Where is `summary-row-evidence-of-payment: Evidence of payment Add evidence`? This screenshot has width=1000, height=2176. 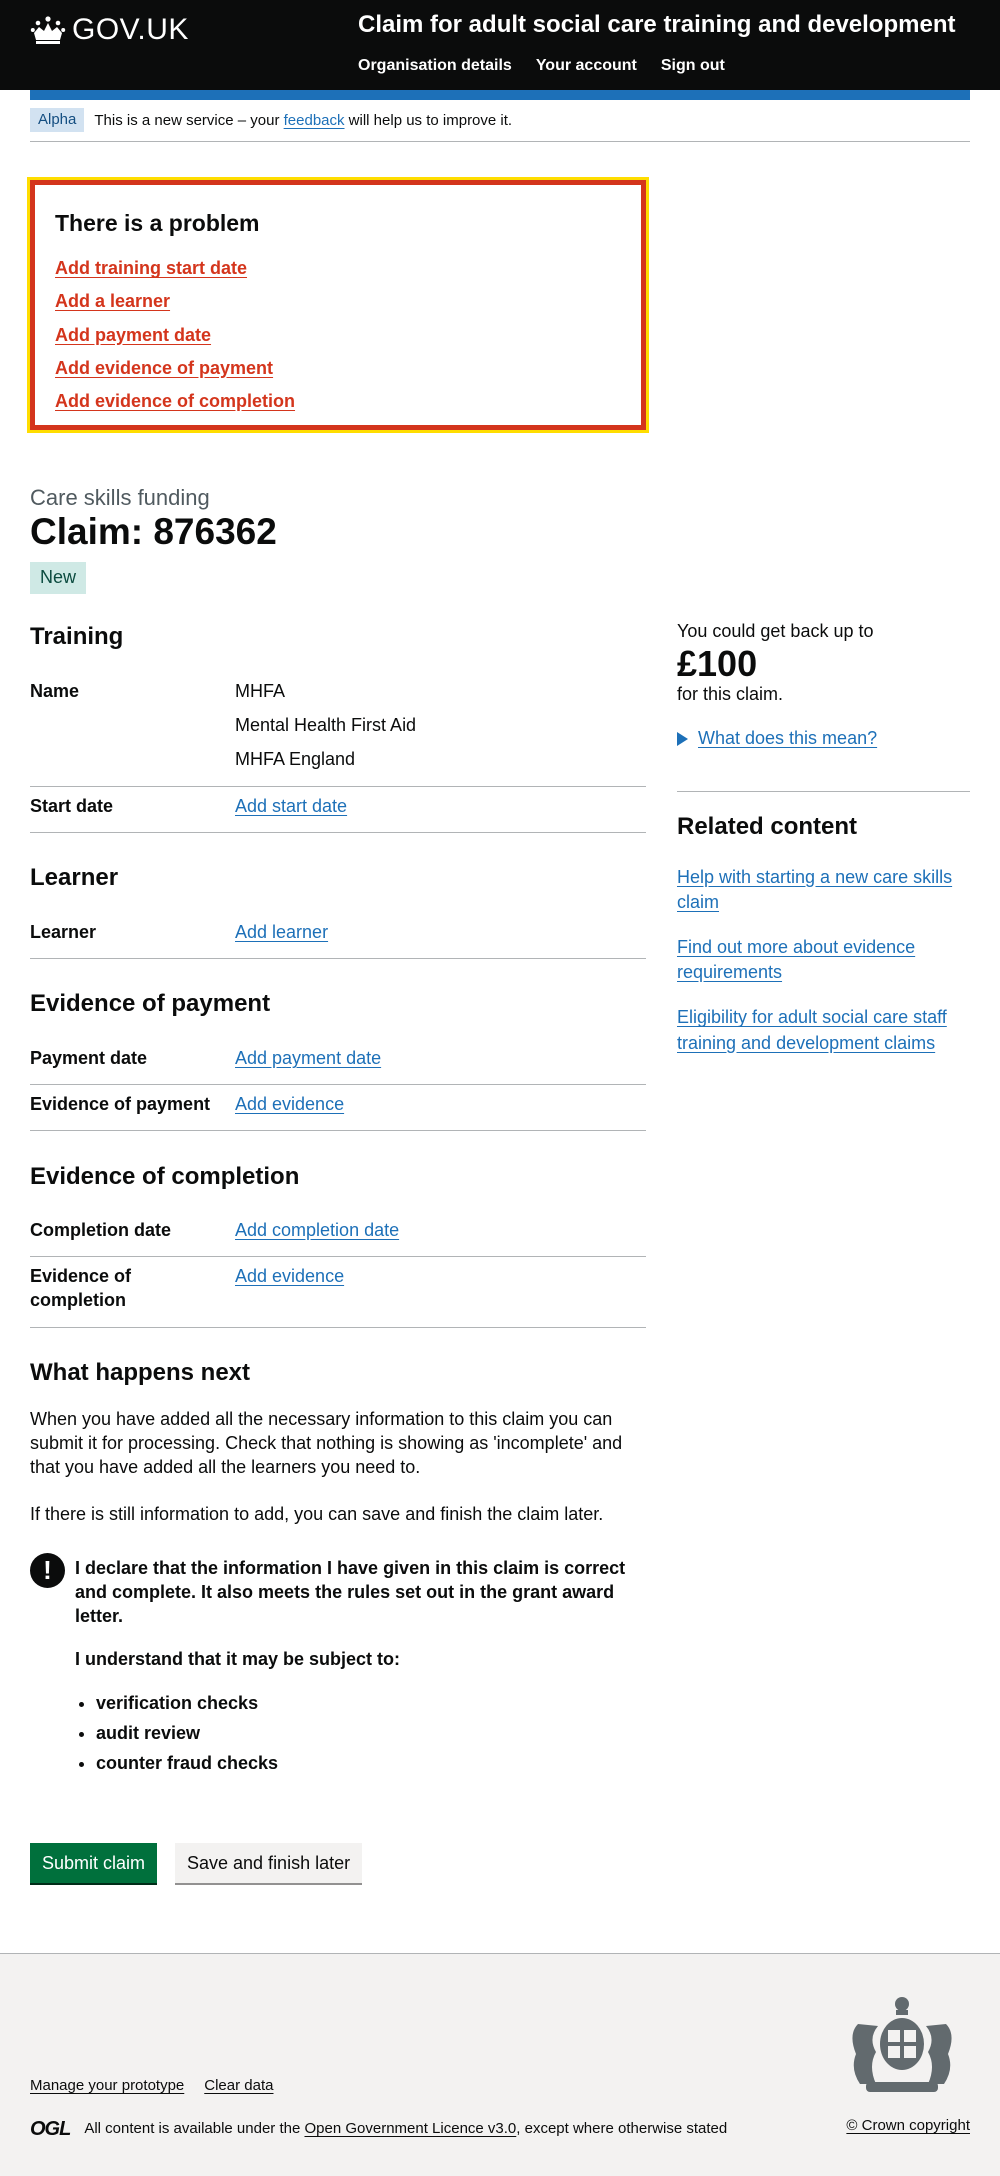
summary-row-evidence-of-payment: Evidence of payment Add evidence is located at coordinates (338, 1108).